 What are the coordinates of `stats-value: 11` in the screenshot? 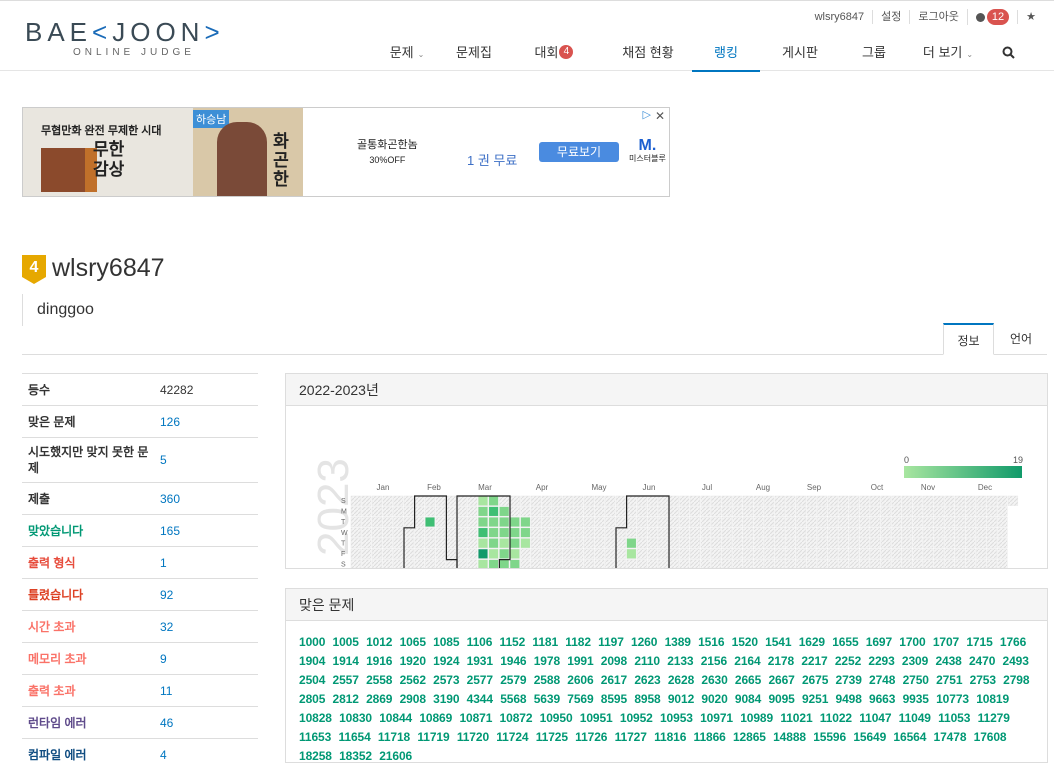 It's located at (166, 691).